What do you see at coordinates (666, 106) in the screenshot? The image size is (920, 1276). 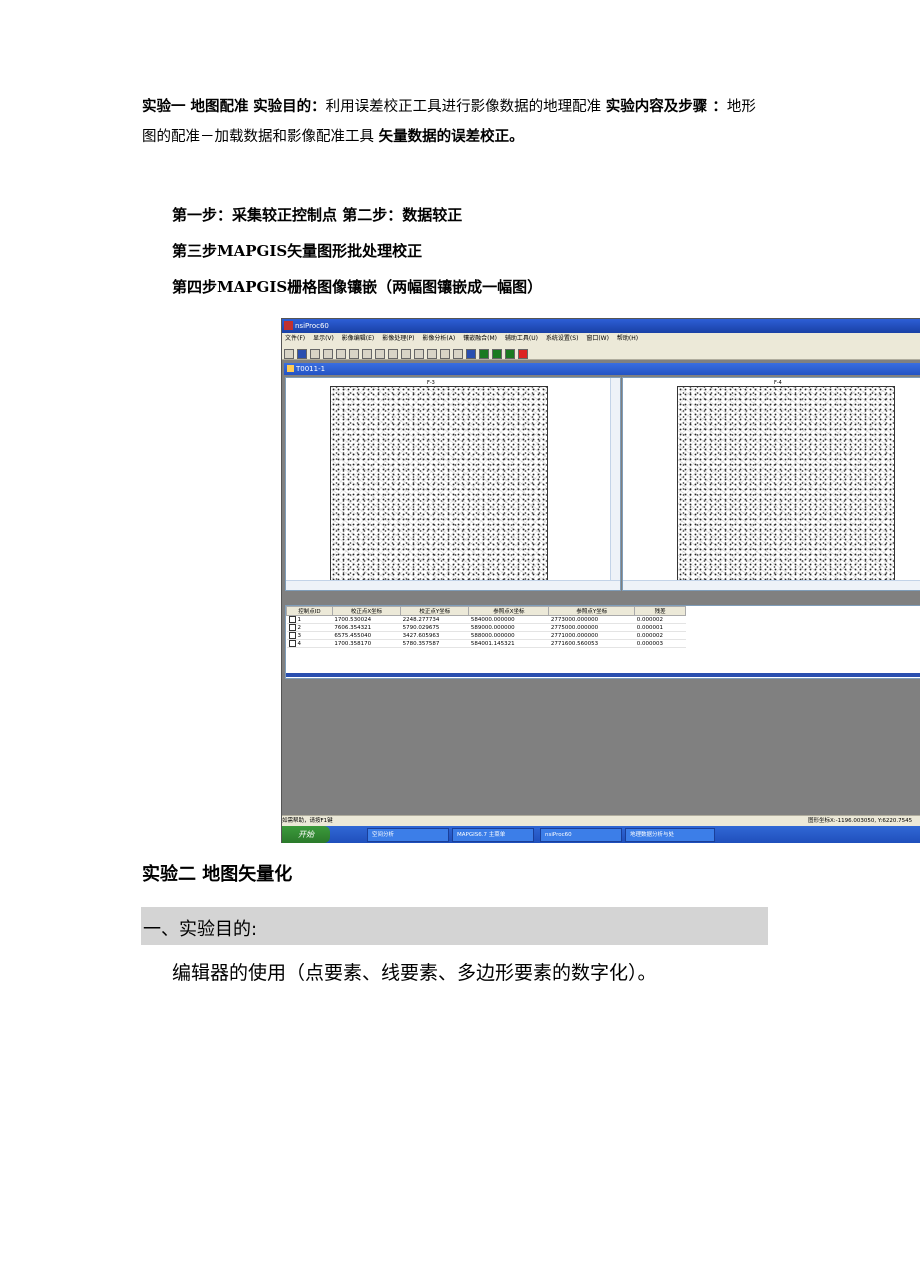 I see `content-label: 实验内容及步骤 ：` at bounding box center [666, 106].